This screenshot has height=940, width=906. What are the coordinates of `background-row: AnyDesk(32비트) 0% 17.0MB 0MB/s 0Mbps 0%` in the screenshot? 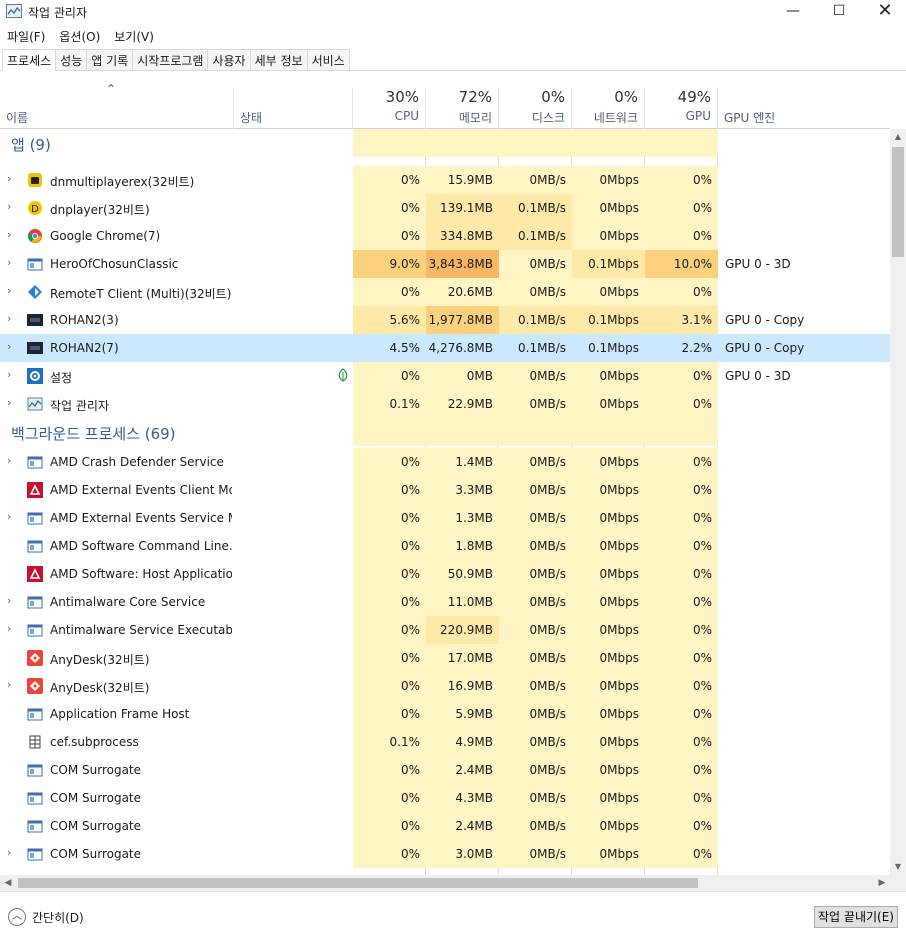 It's located at (445, 658).